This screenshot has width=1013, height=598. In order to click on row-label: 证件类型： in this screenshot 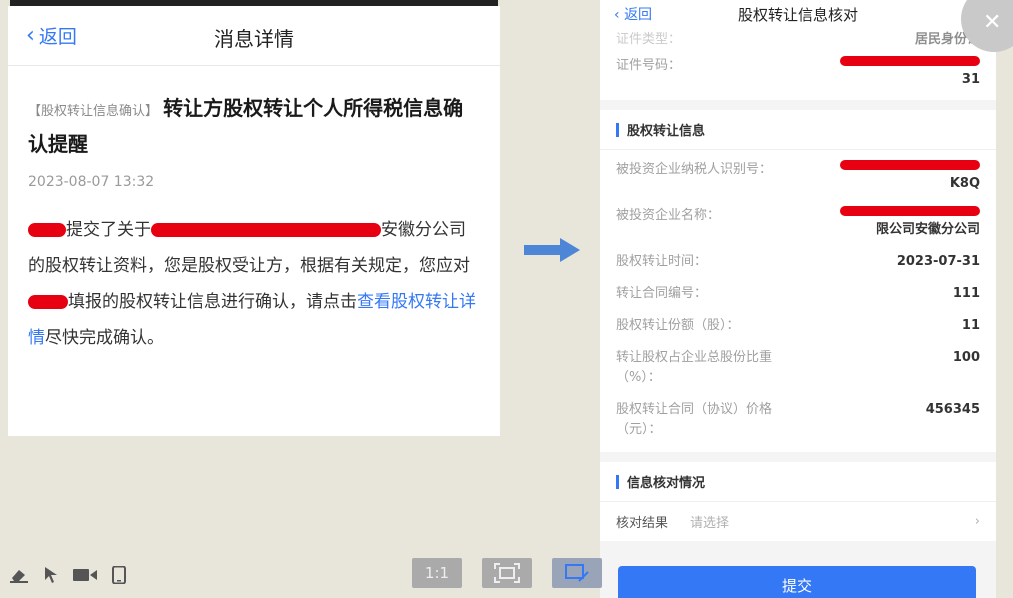, I will do `click(649, 39)`.